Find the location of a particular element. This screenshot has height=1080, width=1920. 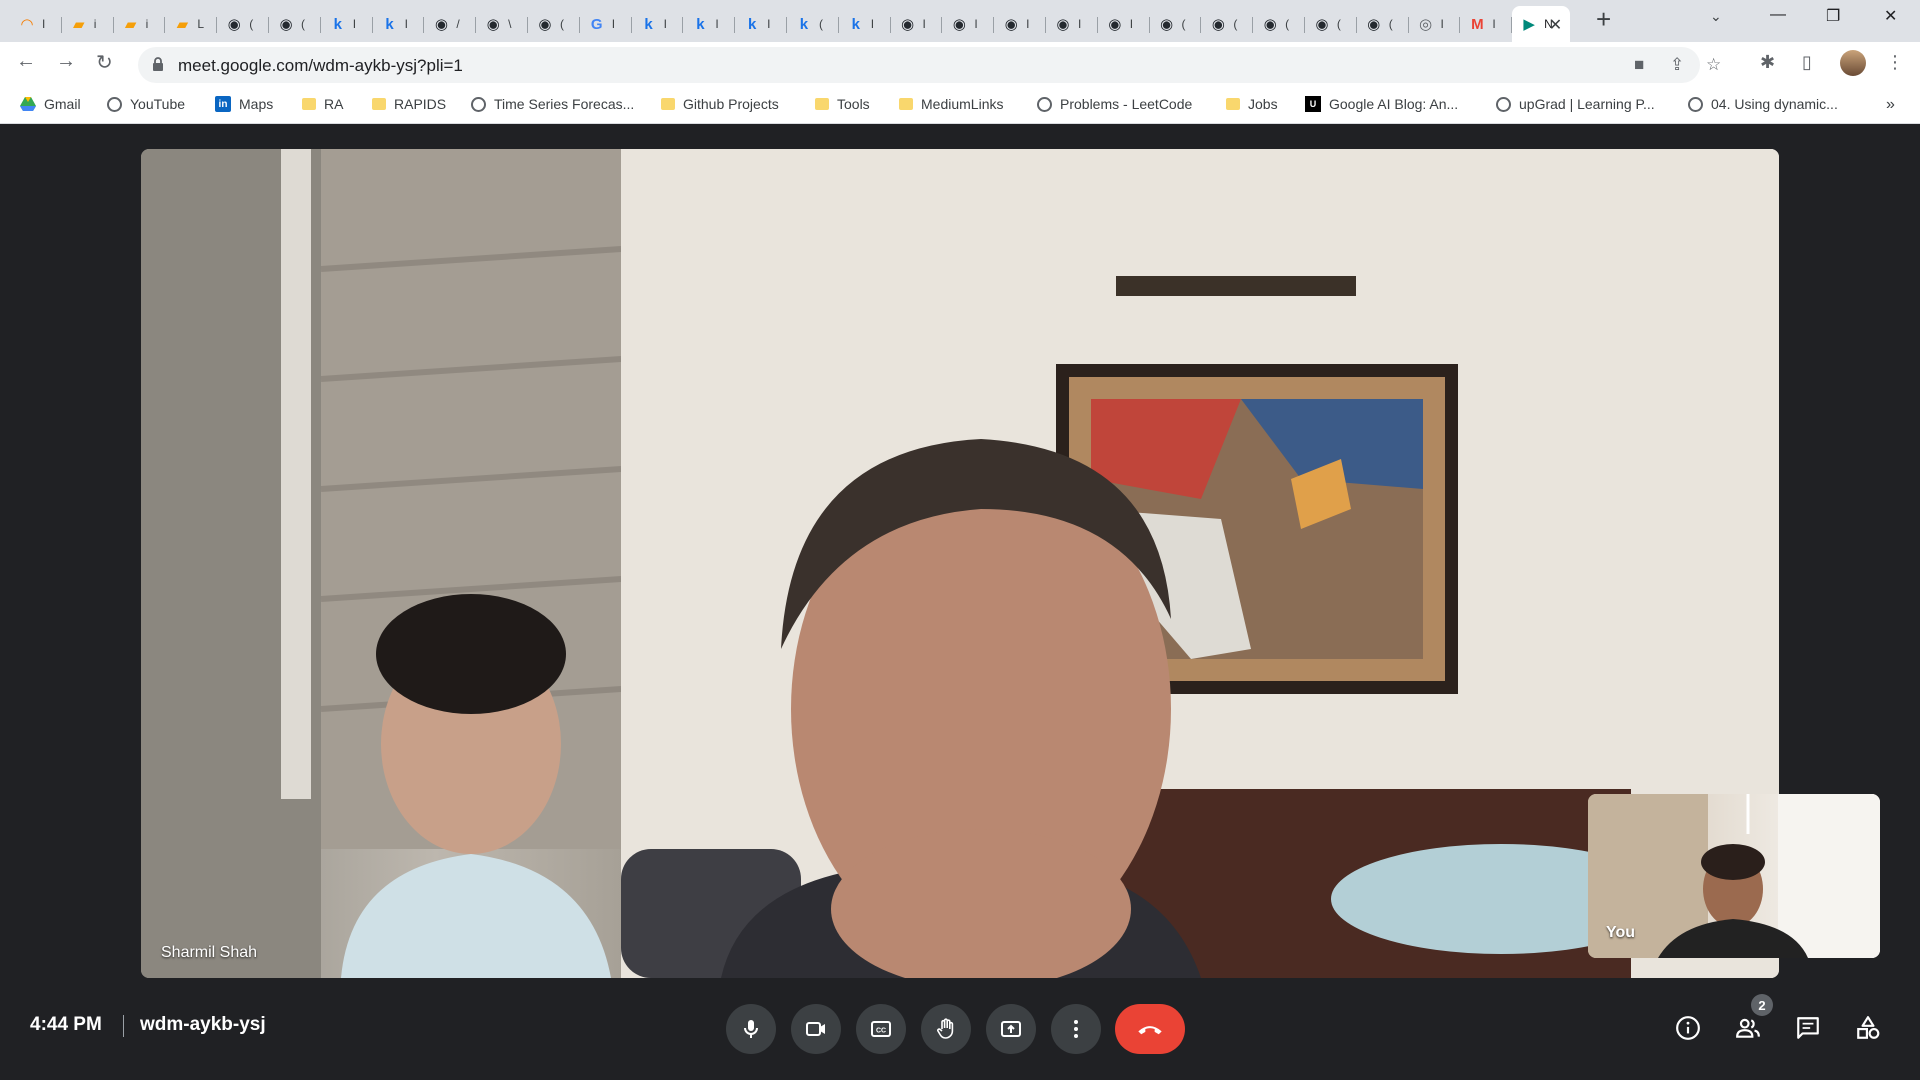

share-icon: ⇪ is located at coordinates (1677, 65).